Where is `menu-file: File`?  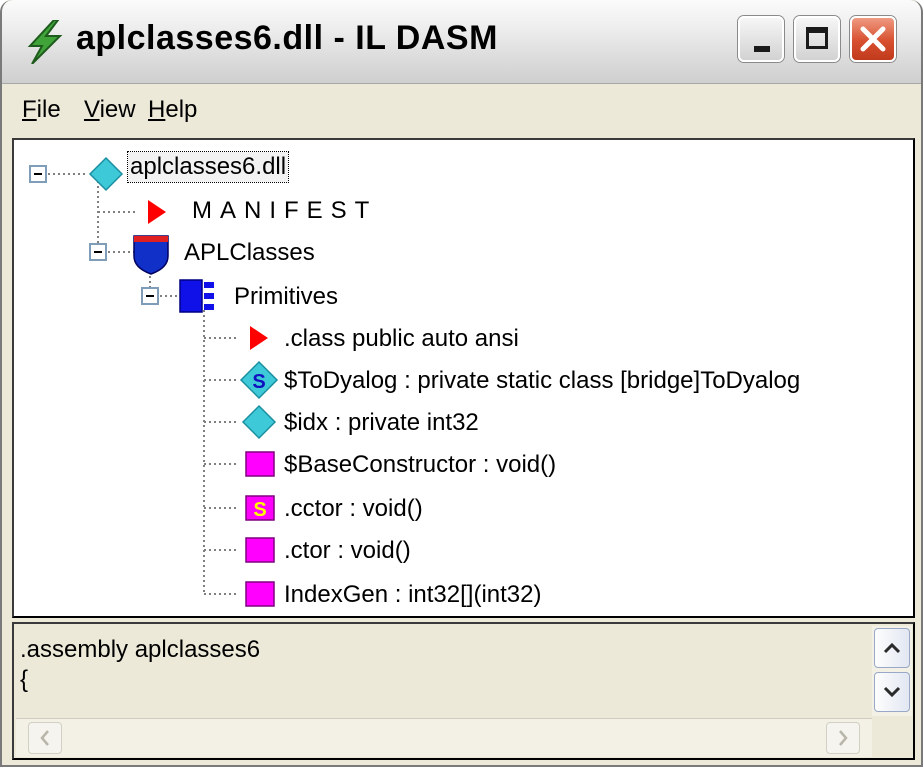 menu-file: File is located at coordinates (41, 110).